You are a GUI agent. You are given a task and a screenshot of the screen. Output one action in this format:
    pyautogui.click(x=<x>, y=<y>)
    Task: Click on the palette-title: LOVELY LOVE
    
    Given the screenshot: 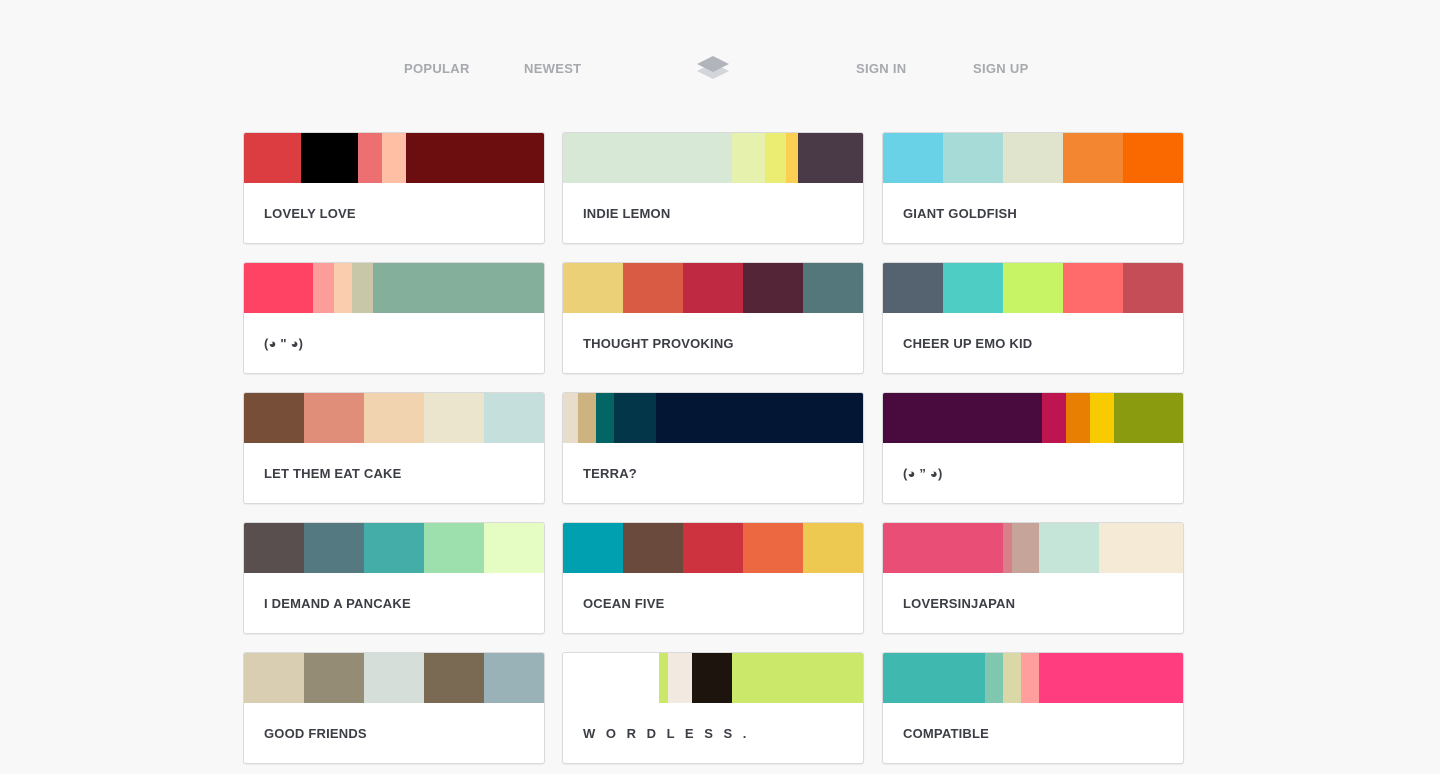 What is the action you would take?
    pyautogui.click(x=310, y=214)
    